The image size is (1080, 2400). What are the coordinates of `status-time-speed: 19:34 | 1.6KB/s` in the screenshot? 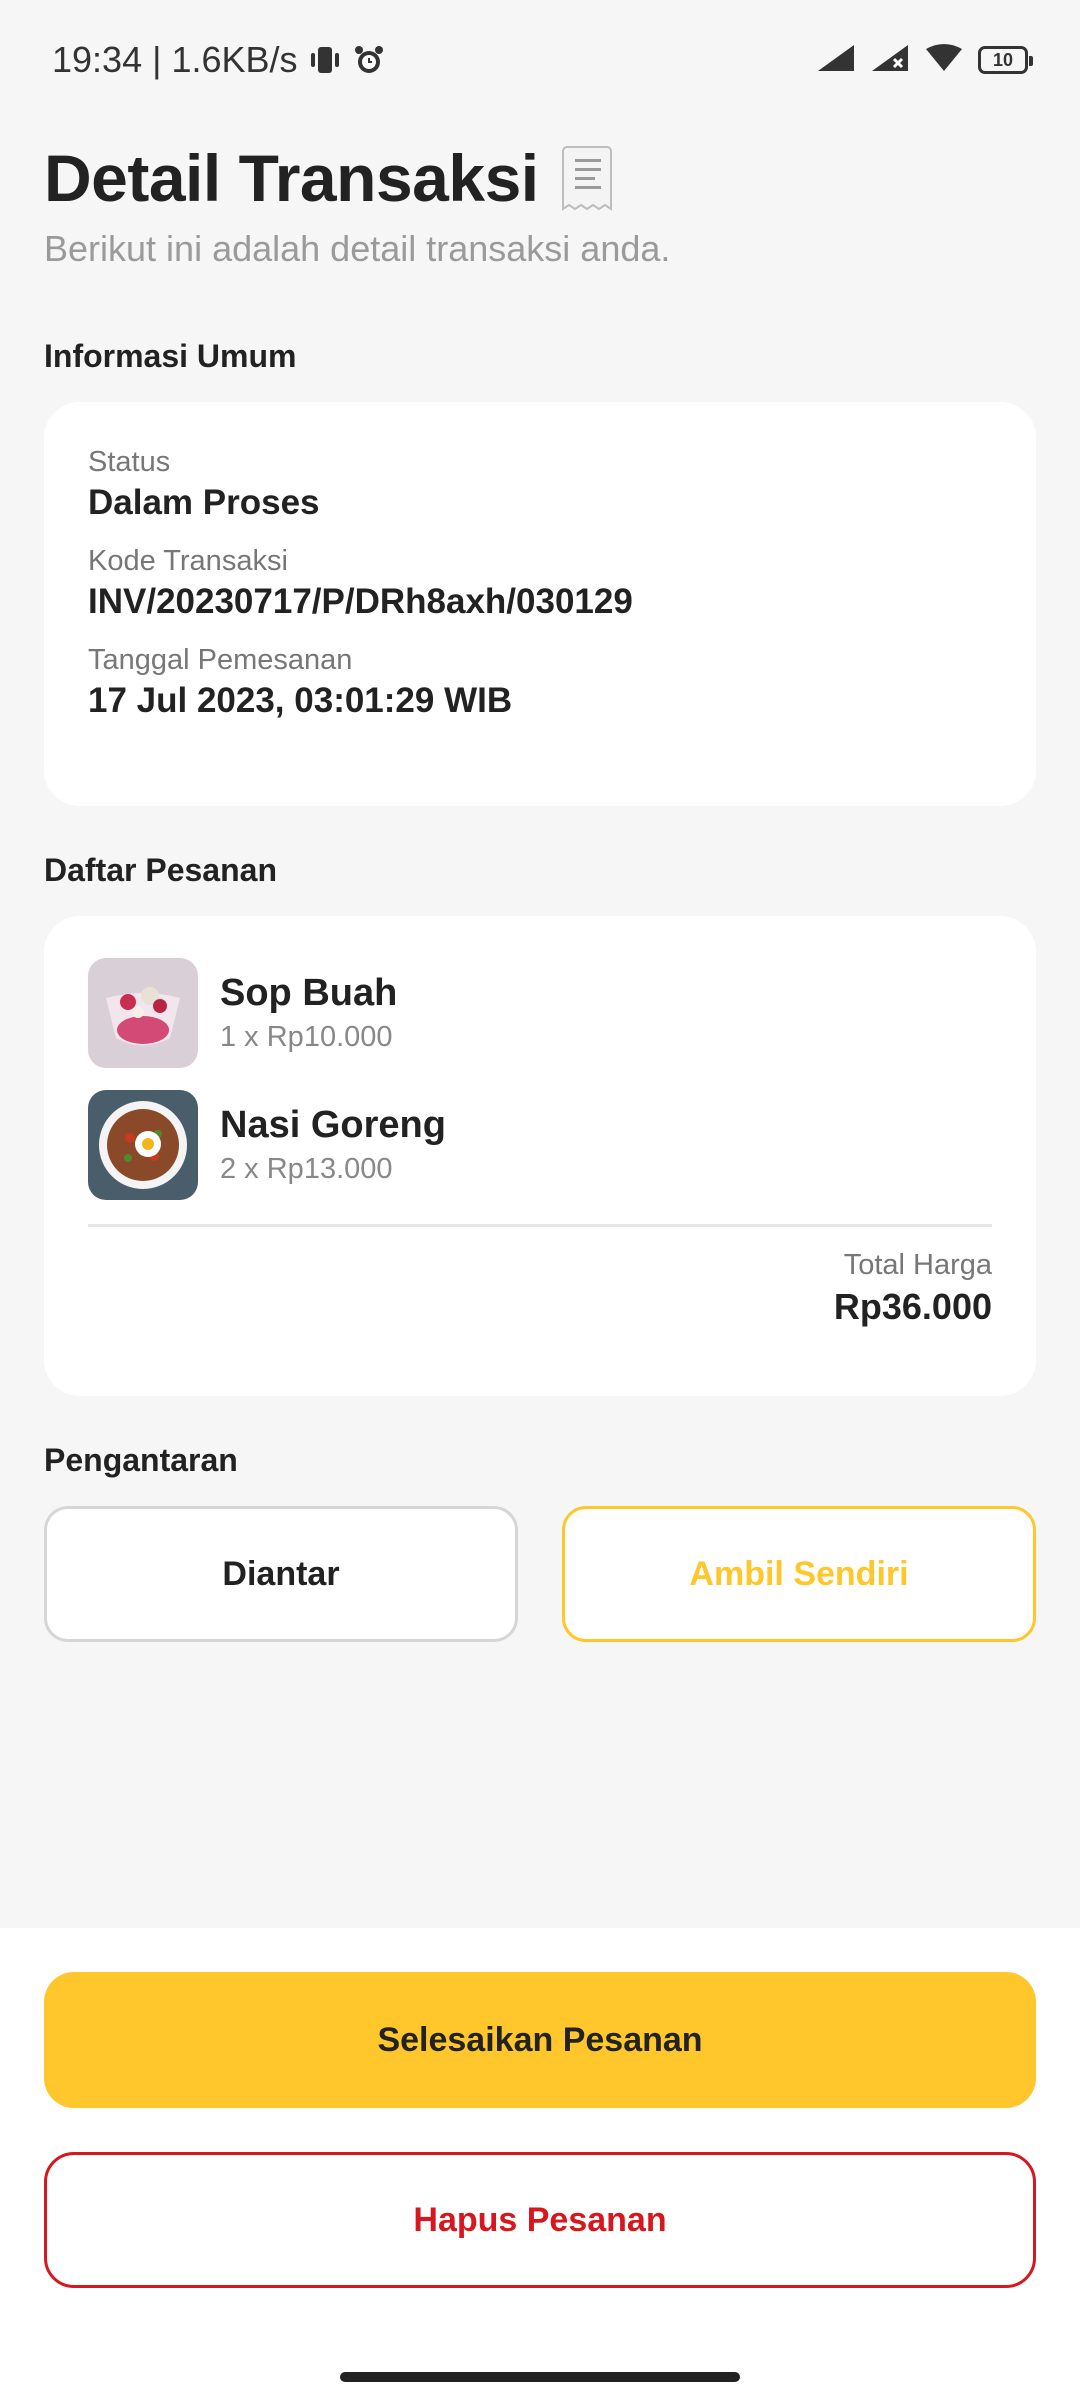 It's located at (175, 59).